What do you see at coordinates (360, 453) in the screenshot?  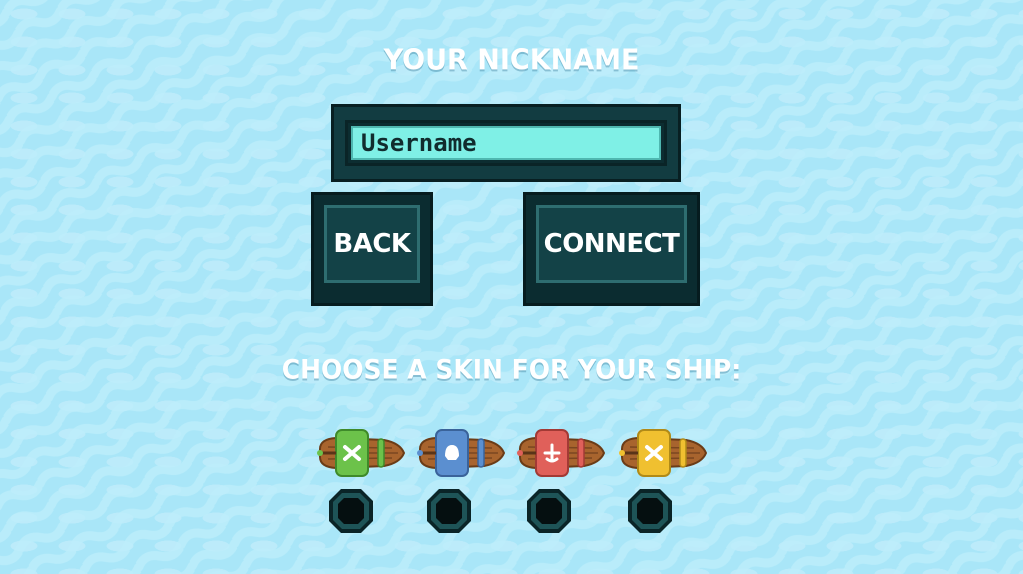 I see `ship-skin-green` at bounding box center [360, 453].